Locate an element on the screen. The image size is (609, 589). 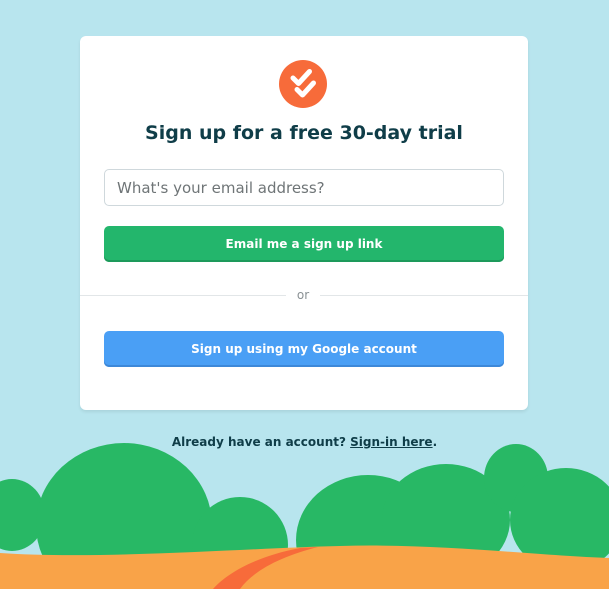
signin-link: Sign-in here is located at coordinates (391, 442).